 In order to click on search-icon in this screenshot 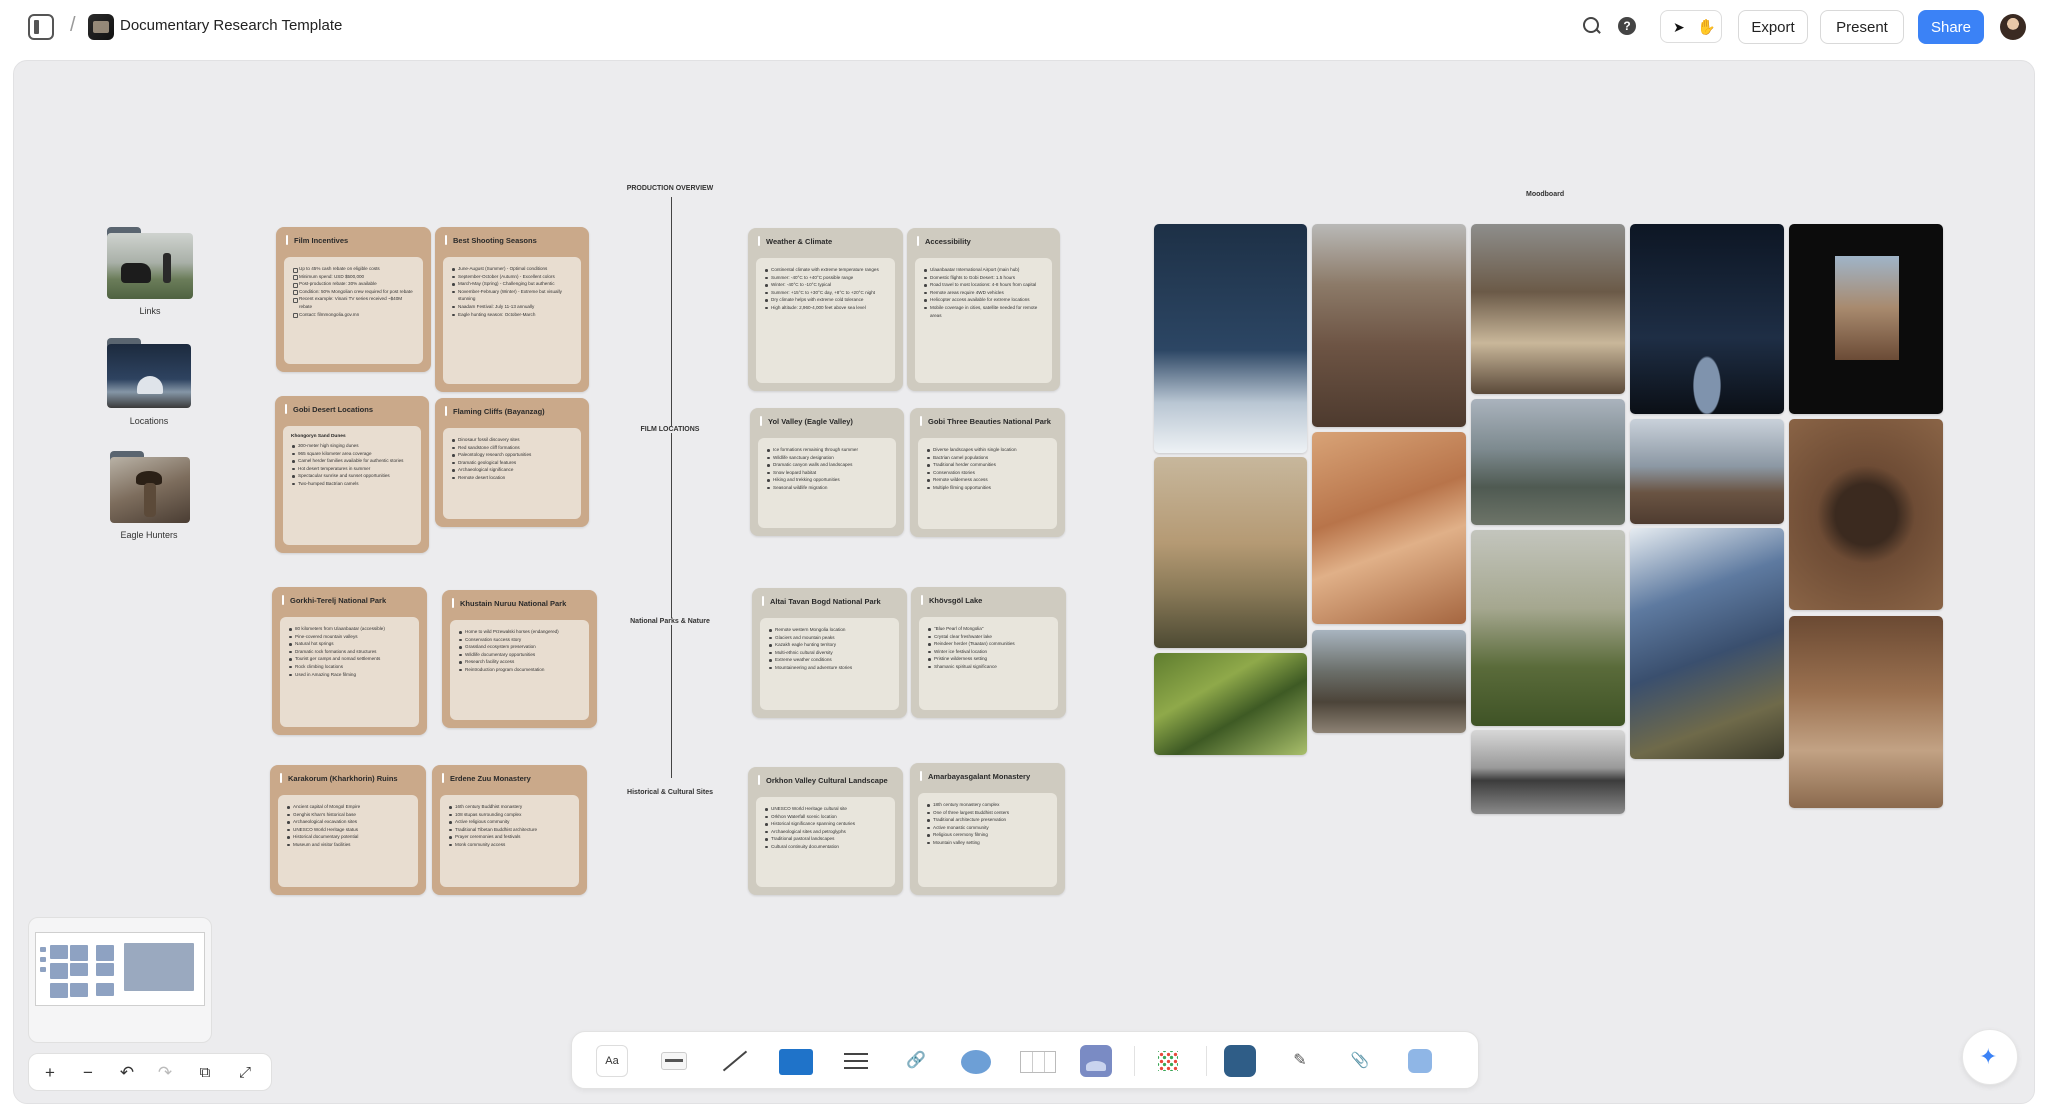, I will do `click(1592, 26)`.